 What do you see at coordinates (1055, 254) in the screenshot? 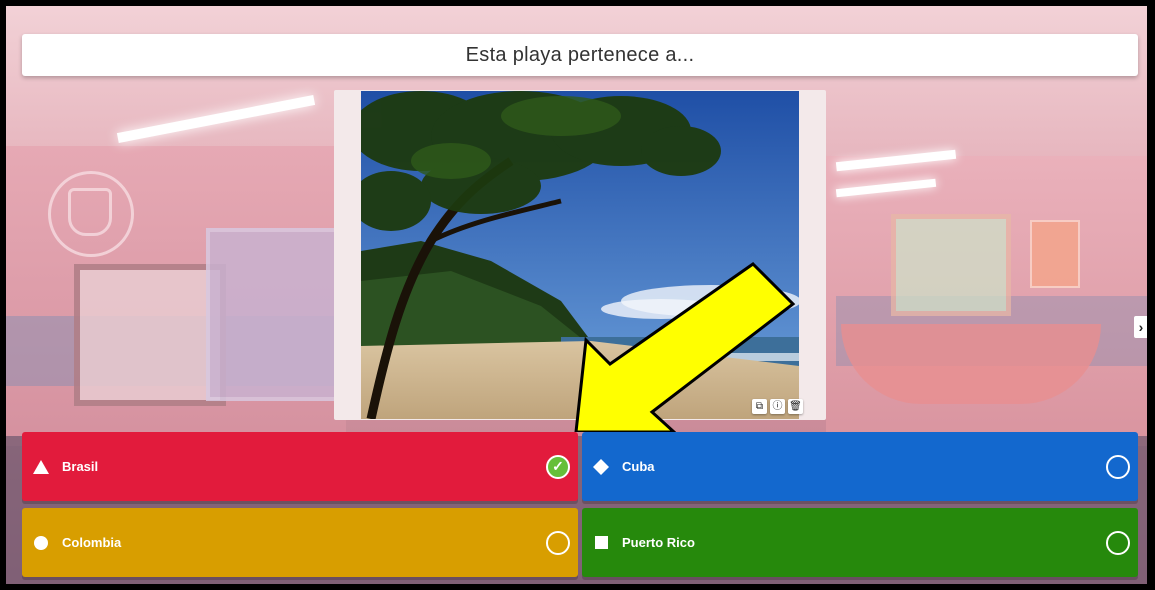
I see `background-poster` at bounding box center [1055, 254].